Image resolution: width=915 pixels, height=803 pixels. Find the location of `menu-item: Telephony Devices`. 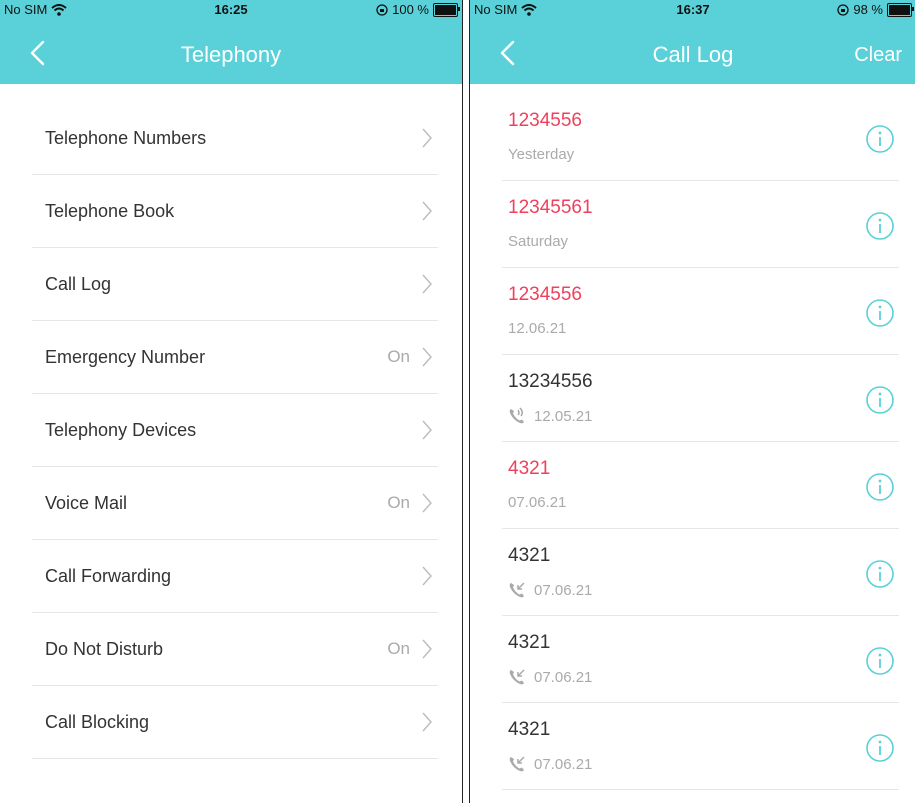

menu-item: Telephony Devices is located at coordinates (235, 430).